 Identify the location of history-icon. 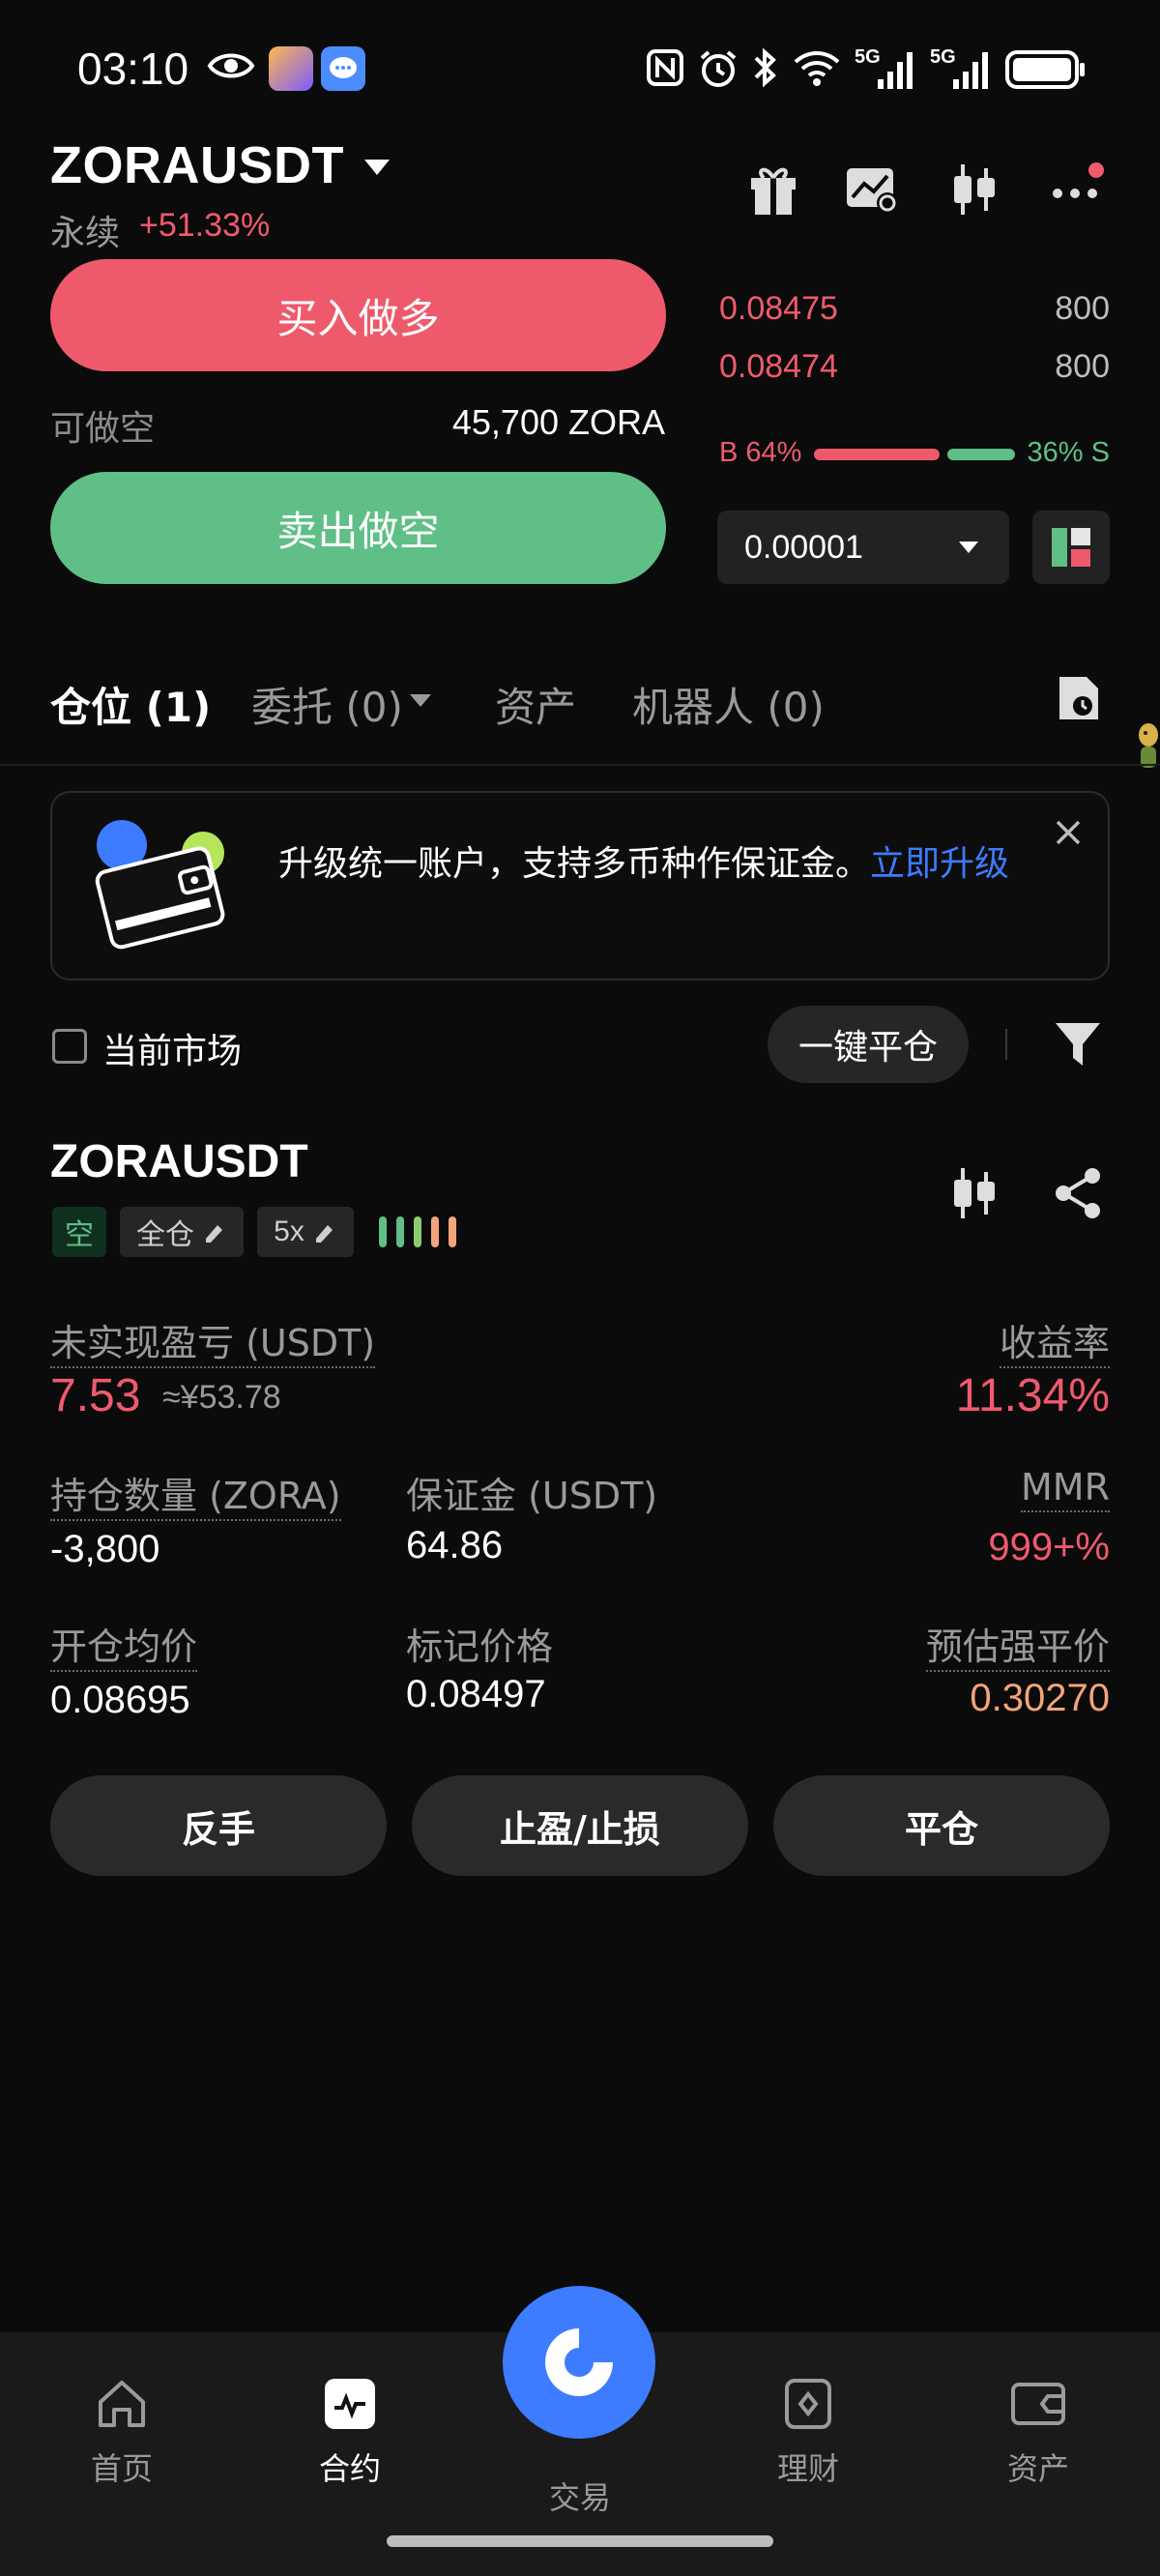
(1079, 700).